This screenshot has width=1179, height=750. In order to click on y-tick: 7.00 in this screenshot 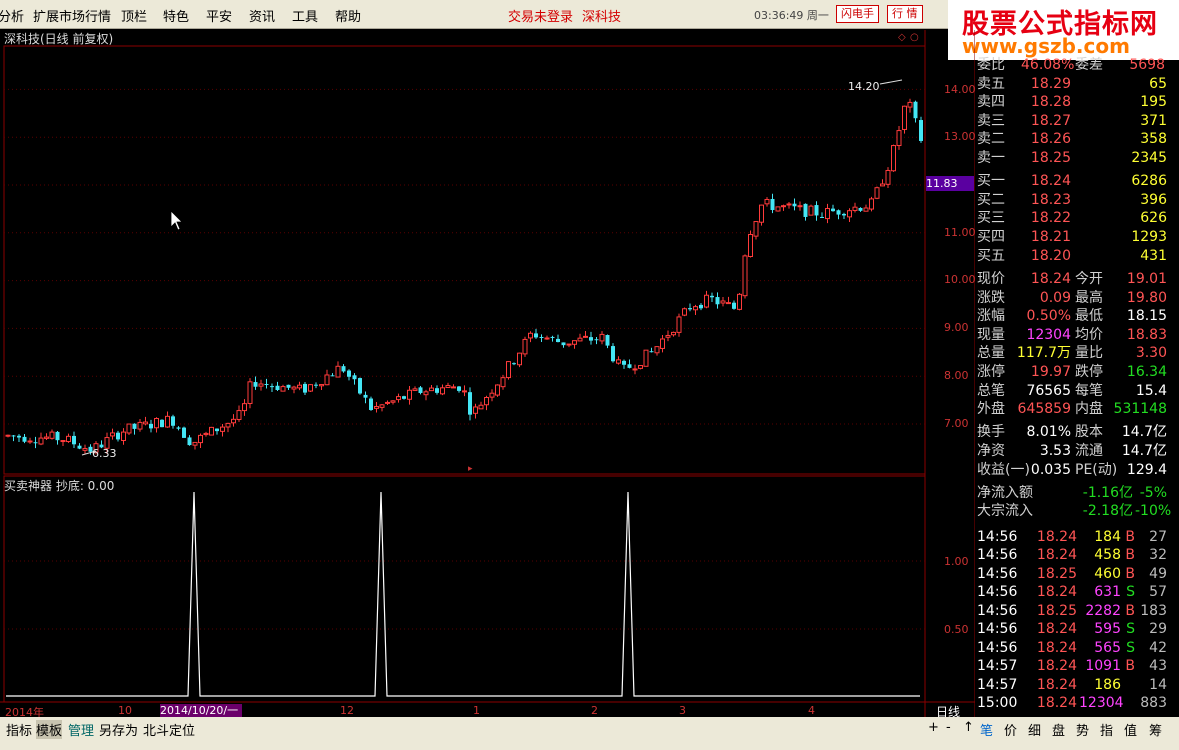, I will do `click(956, 423)`.